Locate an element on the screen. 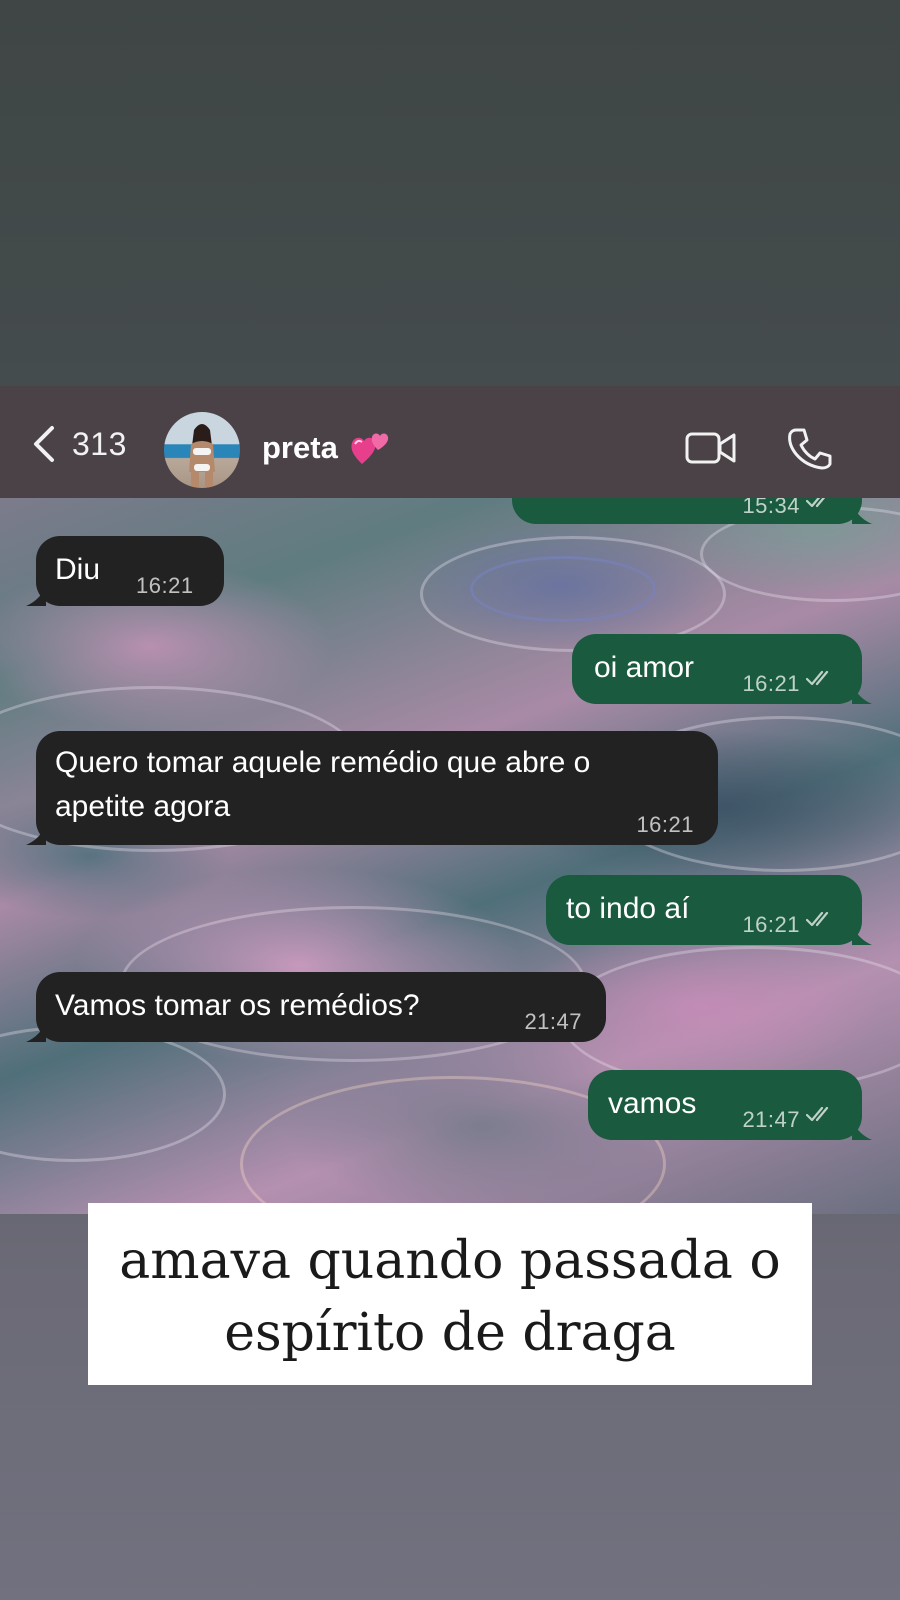  chevron-left-icon is located at coordinates (44, 444).